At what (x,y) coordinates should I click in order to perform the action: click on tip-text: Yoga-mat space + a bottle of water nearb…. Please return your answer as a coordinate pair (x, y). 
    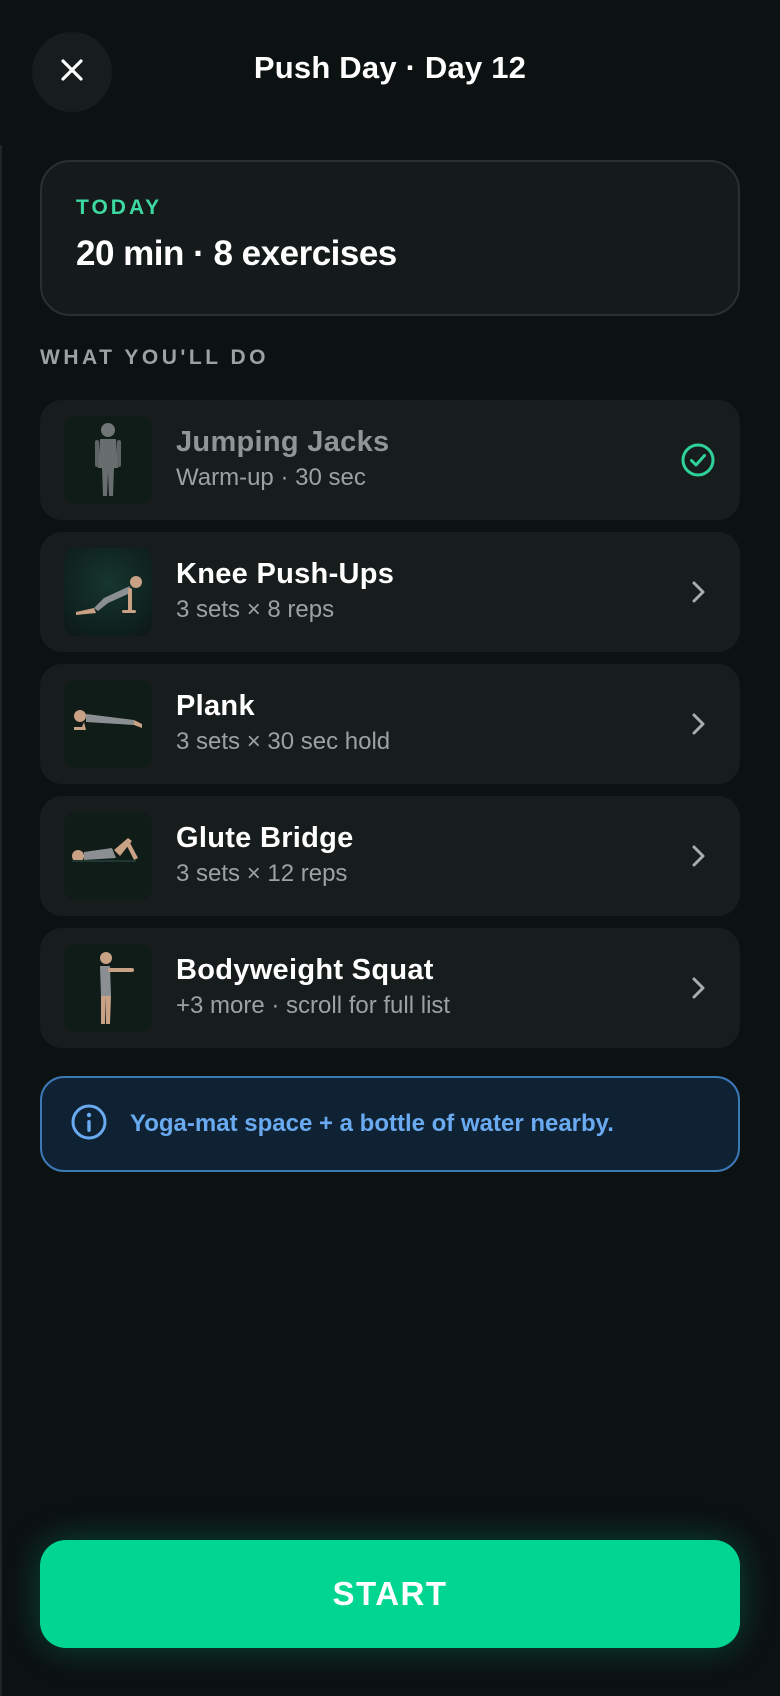
    Looking at the image, I should click on (372, 1123).